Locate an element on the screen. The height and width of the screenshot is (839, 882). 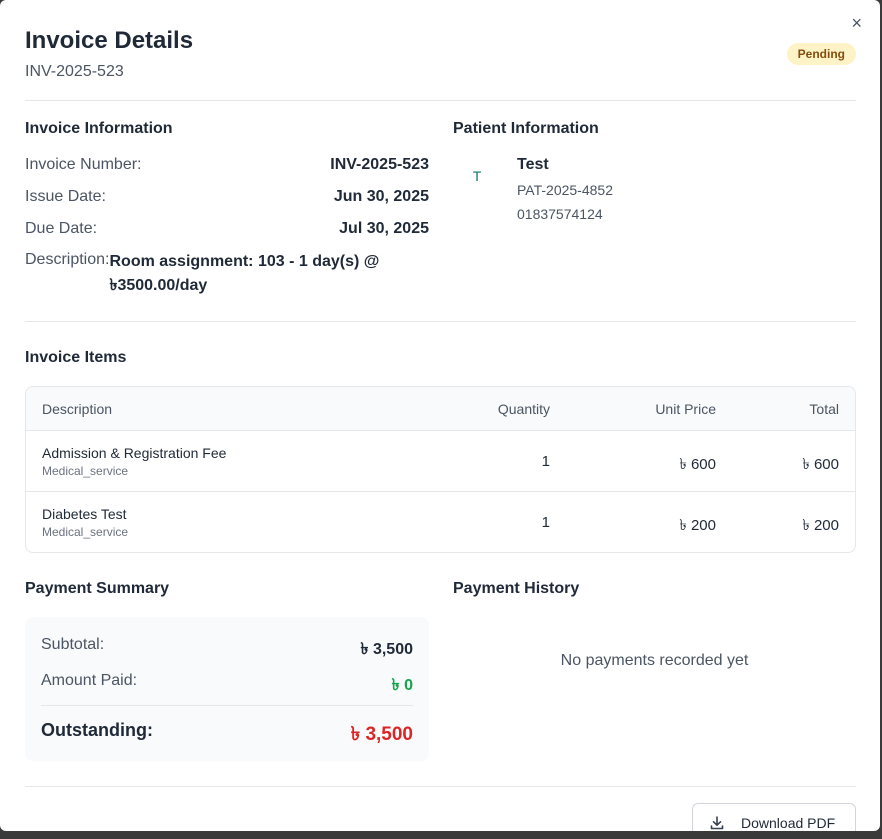
close-icon: × is located at coordinates (856, 23).